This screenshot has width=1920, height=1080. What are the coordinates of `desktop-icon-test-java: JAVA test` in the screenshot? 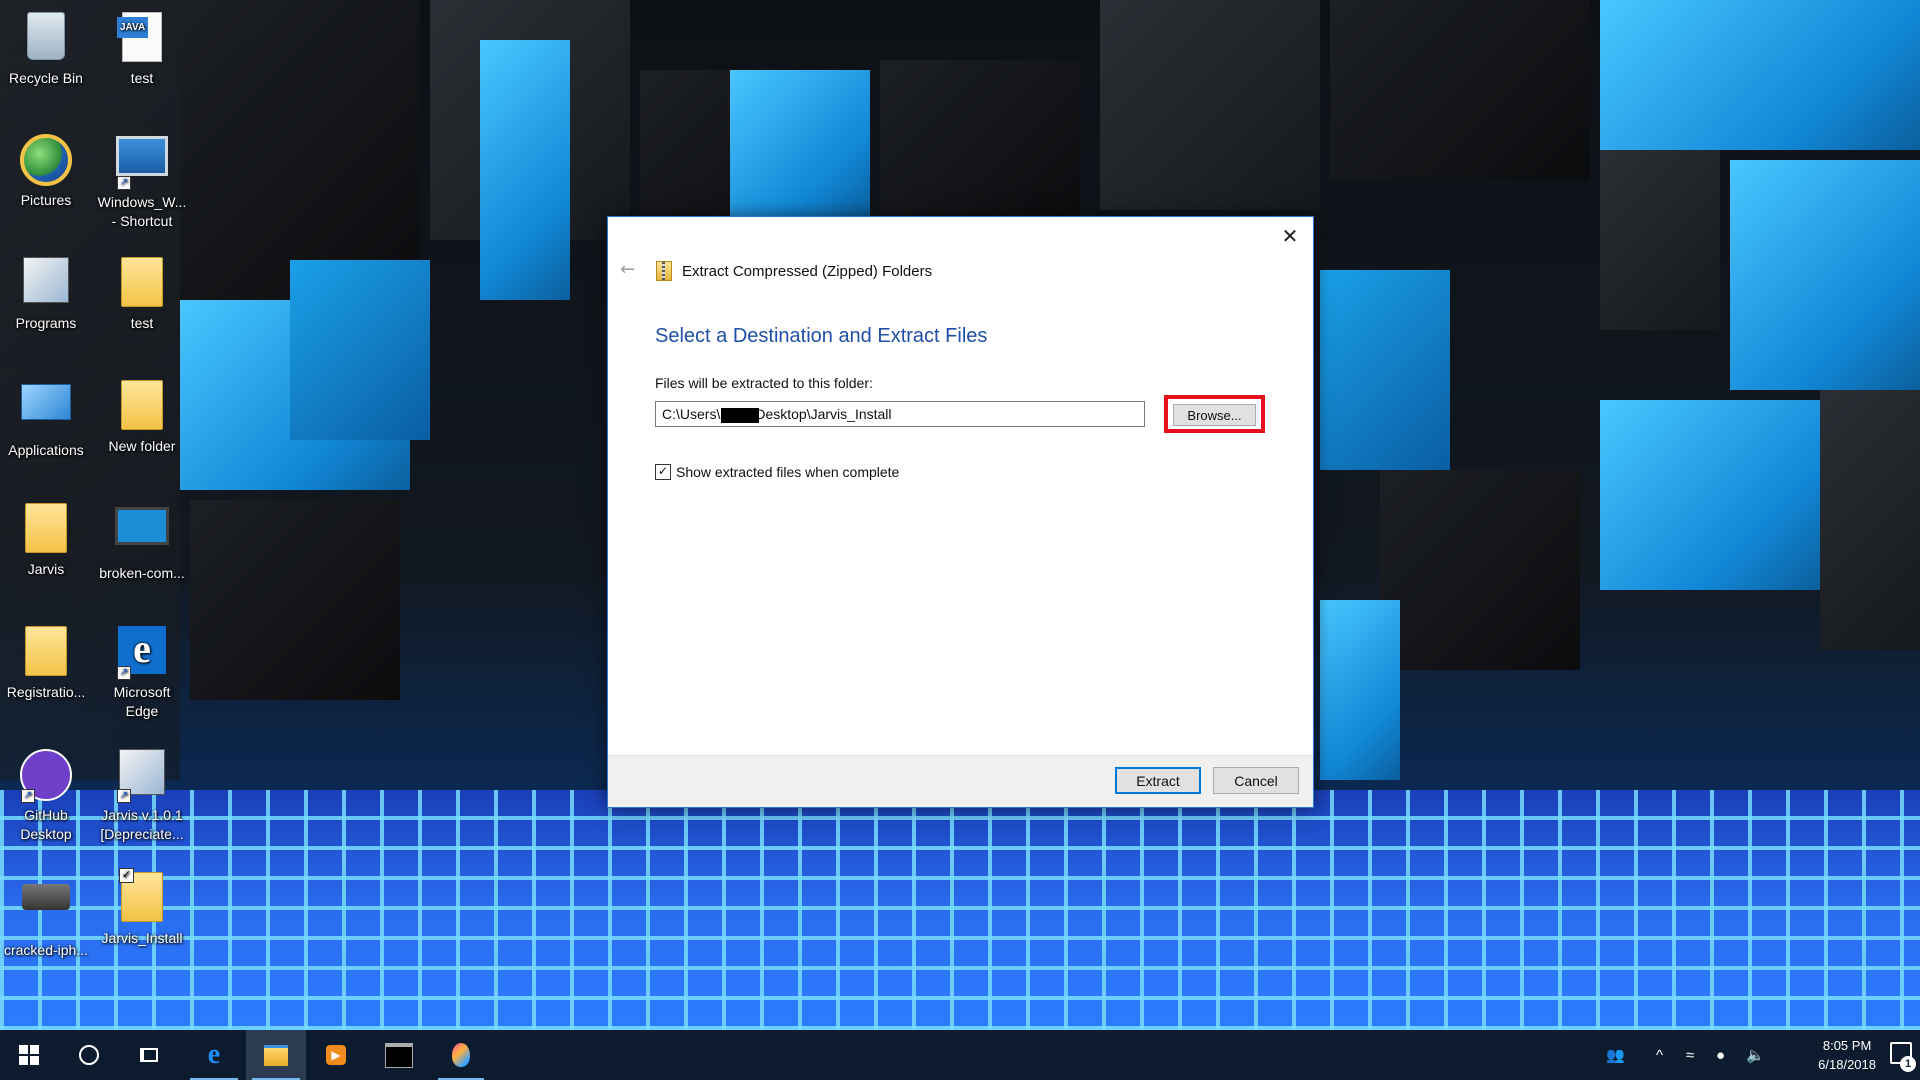 It's located at (142, 48).